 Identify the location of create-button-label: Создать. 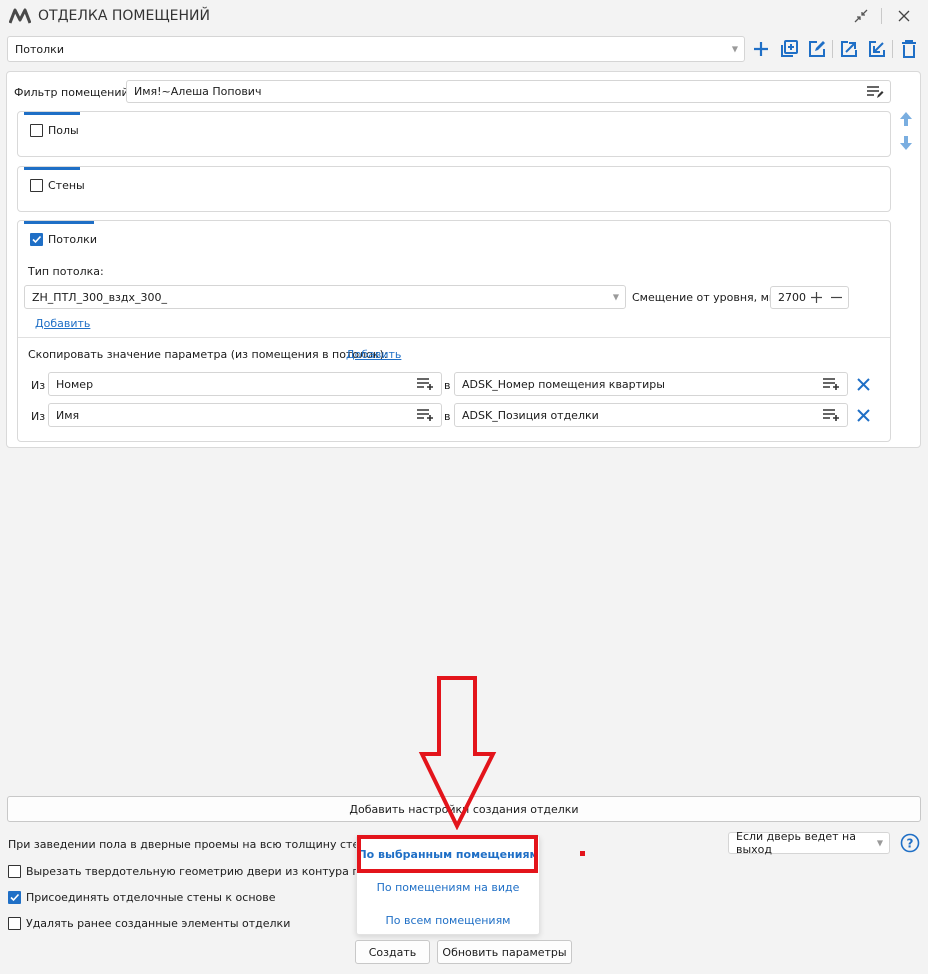
(392, 952).